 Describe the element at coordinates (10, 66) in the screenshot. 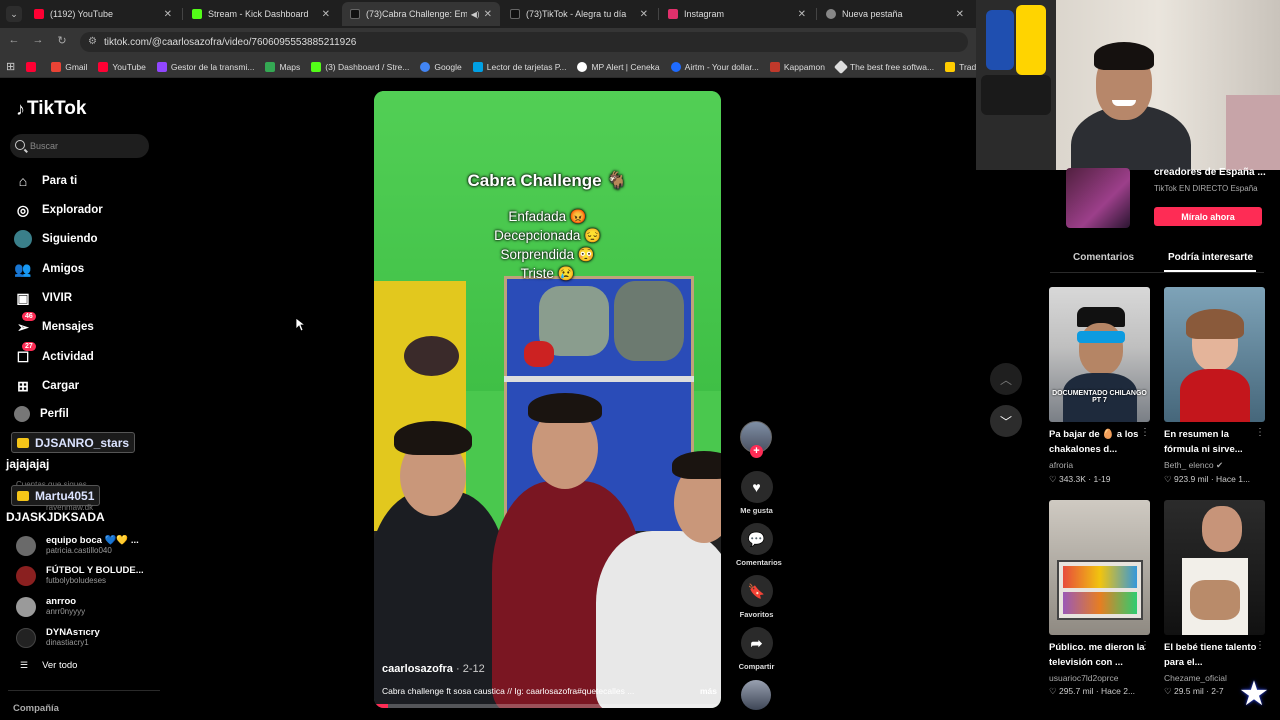

I see `apps-grid-icon: ⊞` at that location.